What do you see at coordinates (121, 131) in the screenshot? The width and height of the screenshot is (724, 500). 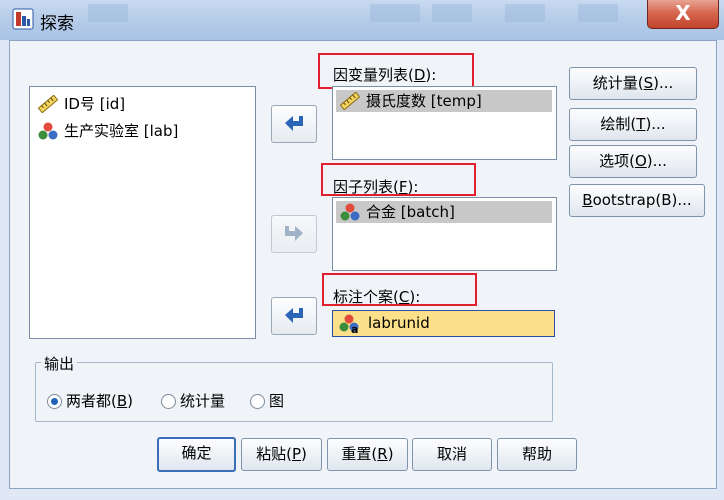 I see `variable-label: 生产实验室 [lab]` at bounding box center [121, 131].